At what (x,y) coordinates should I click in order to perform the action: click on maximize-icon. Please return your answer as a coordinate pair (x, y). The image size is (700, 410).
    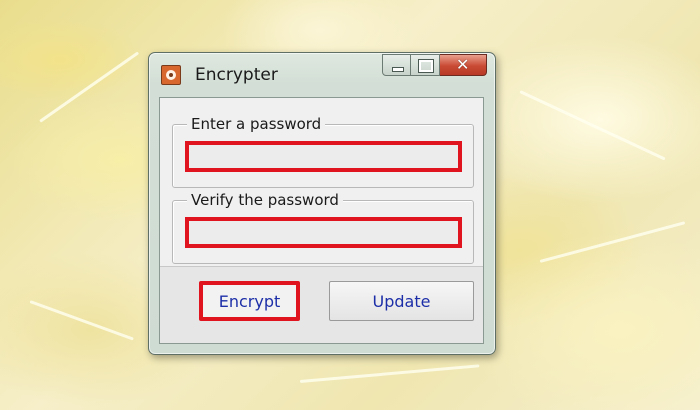
    Looking at the image, I should click on (426, 66).